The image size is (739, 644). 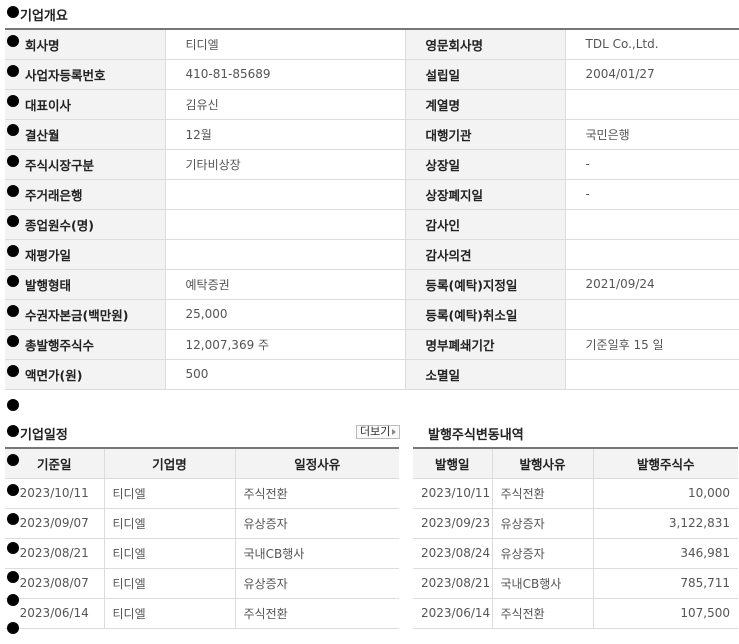 I want to click on overview-label: 결산월, so click(x=85, y=134).